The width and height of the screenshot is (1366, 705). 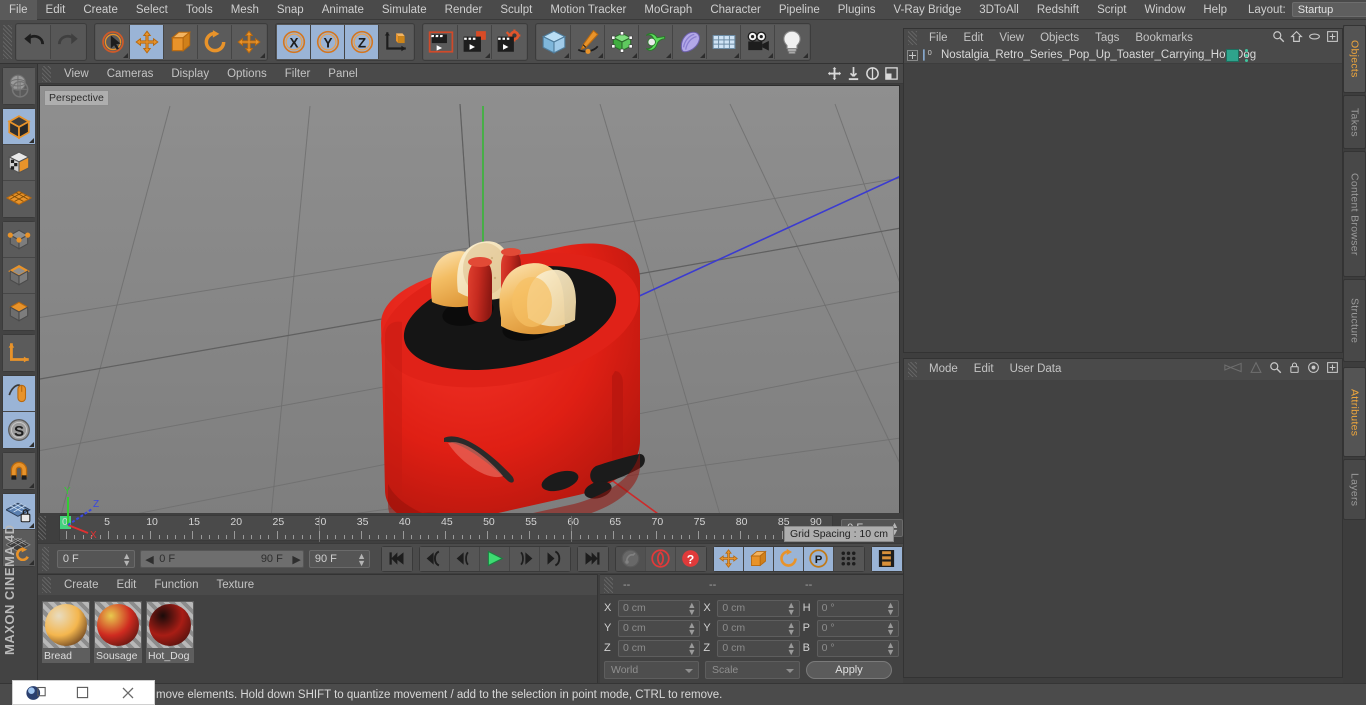 I want to click on step-back-keyframe-icon, so click(x=434, y=558).